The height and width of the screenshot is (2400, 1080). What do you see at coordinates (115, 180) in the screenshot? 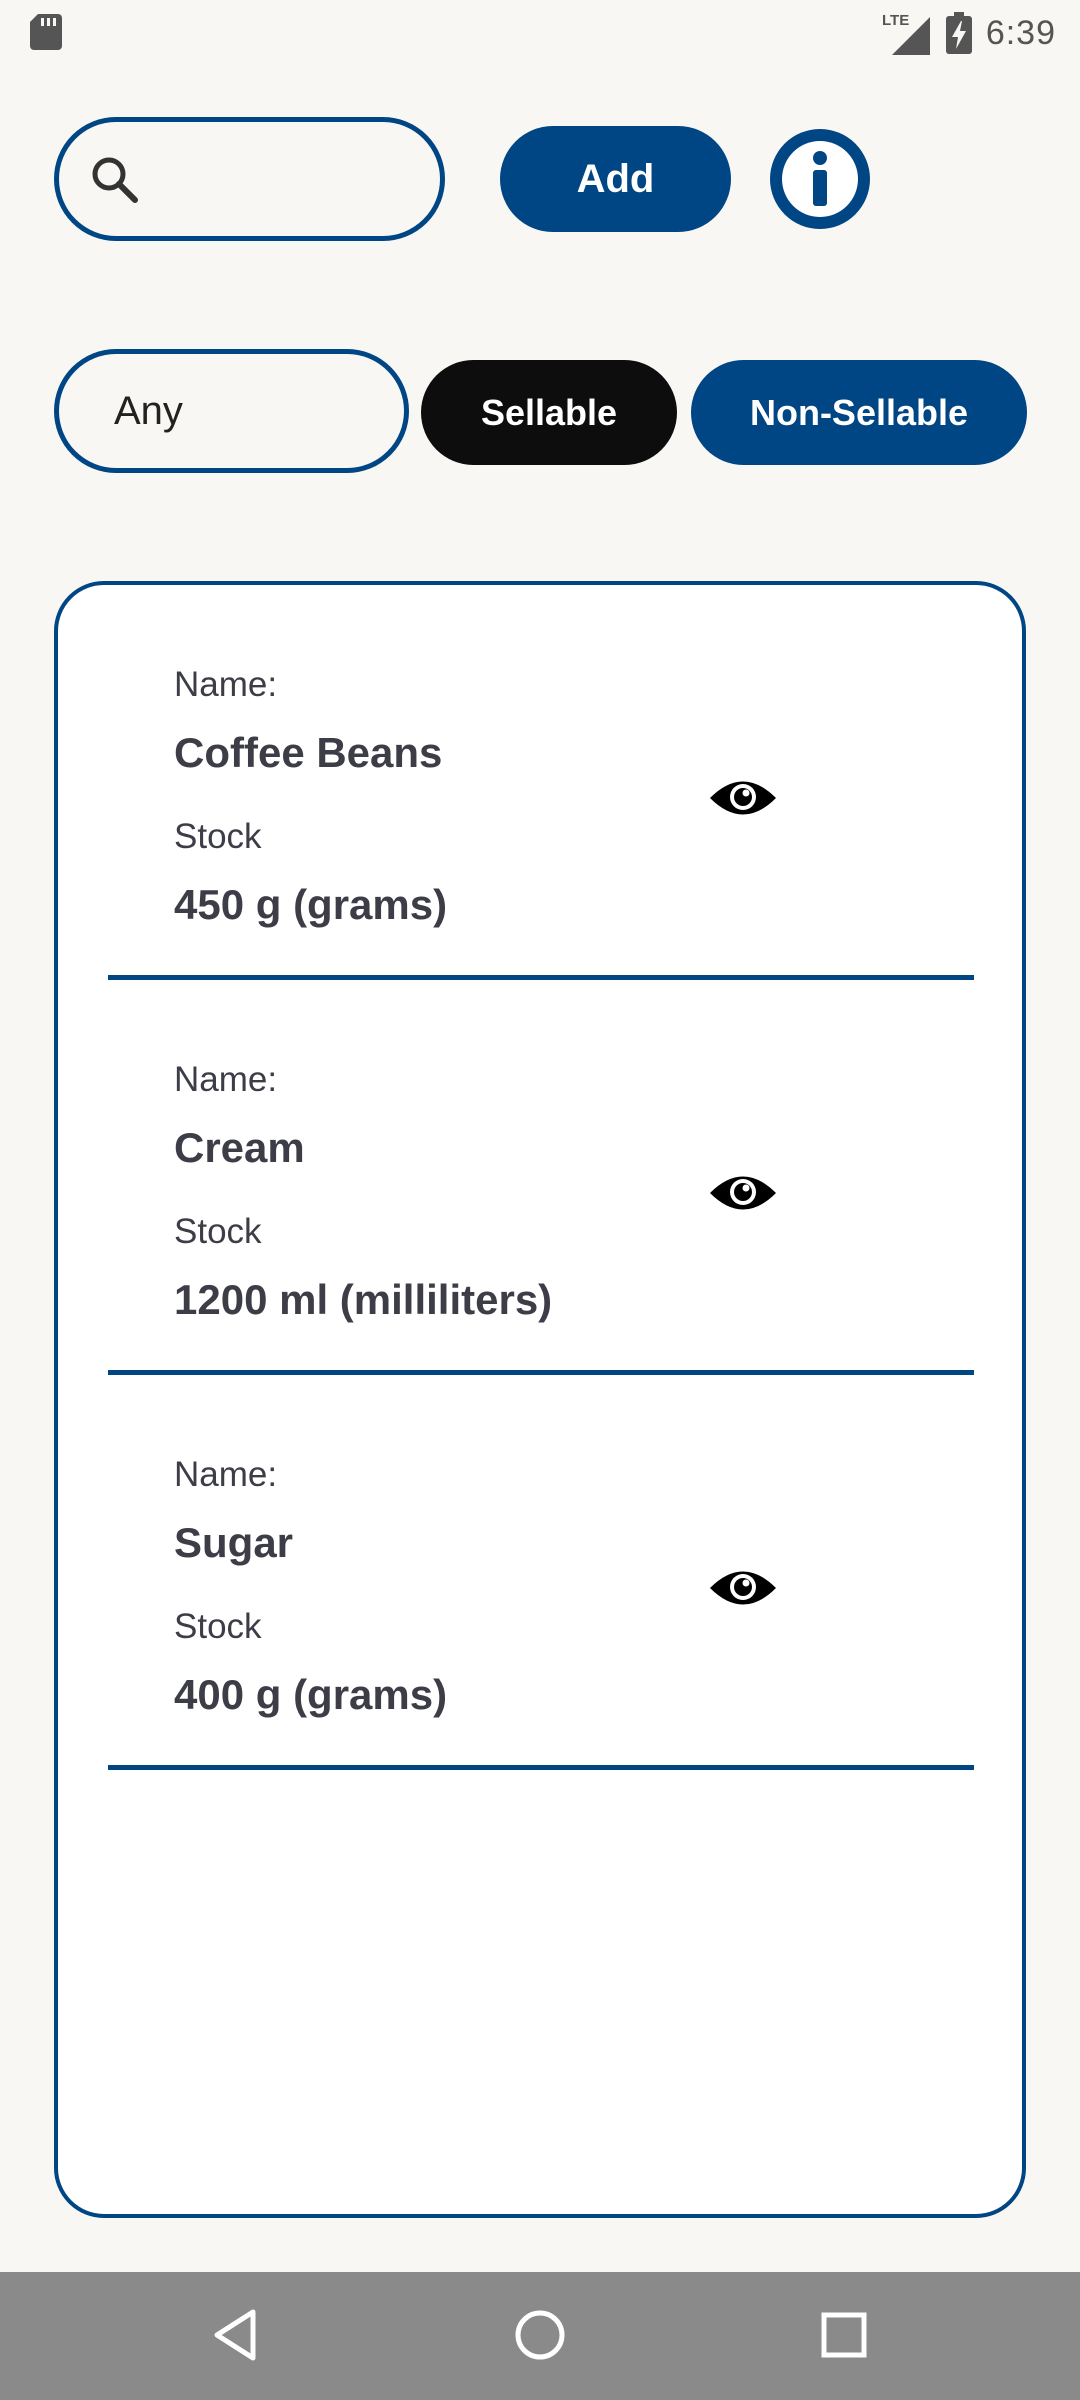
I see `search-icon` at bounding box center [115, 180].